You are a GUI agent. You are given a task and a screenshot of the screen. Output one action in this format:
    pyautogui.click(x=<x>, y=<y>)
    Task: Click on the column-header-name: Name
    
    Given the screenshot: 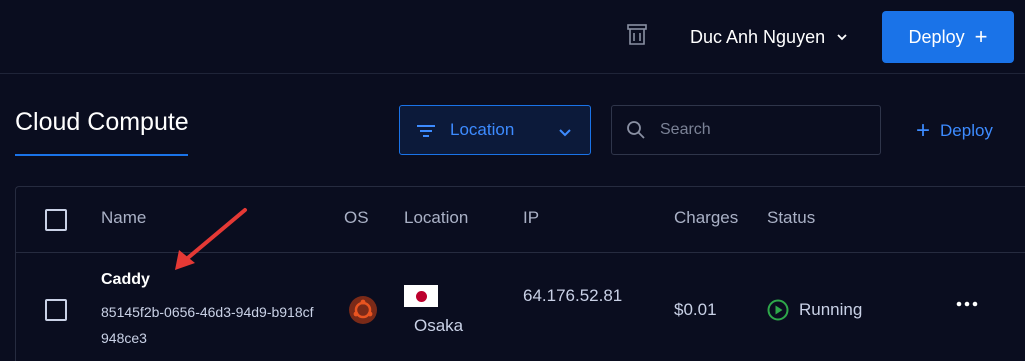 What is the action you would take?
    pyautogui.click(x=123, y=218)
    